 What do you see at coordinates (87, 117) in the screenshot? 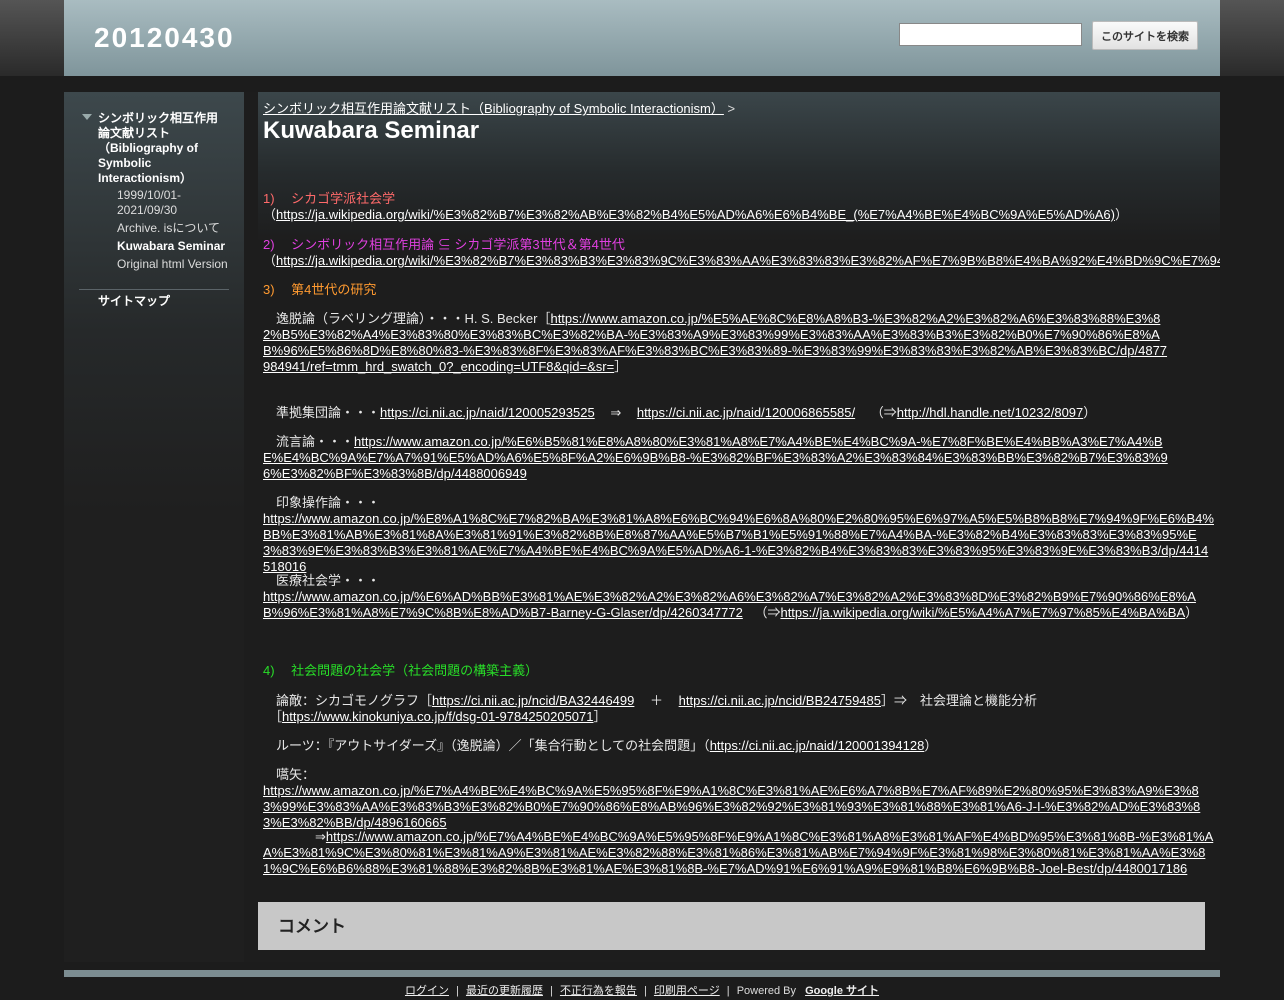
I see `expand-triangle-icon` at bounding box center [87, 117].